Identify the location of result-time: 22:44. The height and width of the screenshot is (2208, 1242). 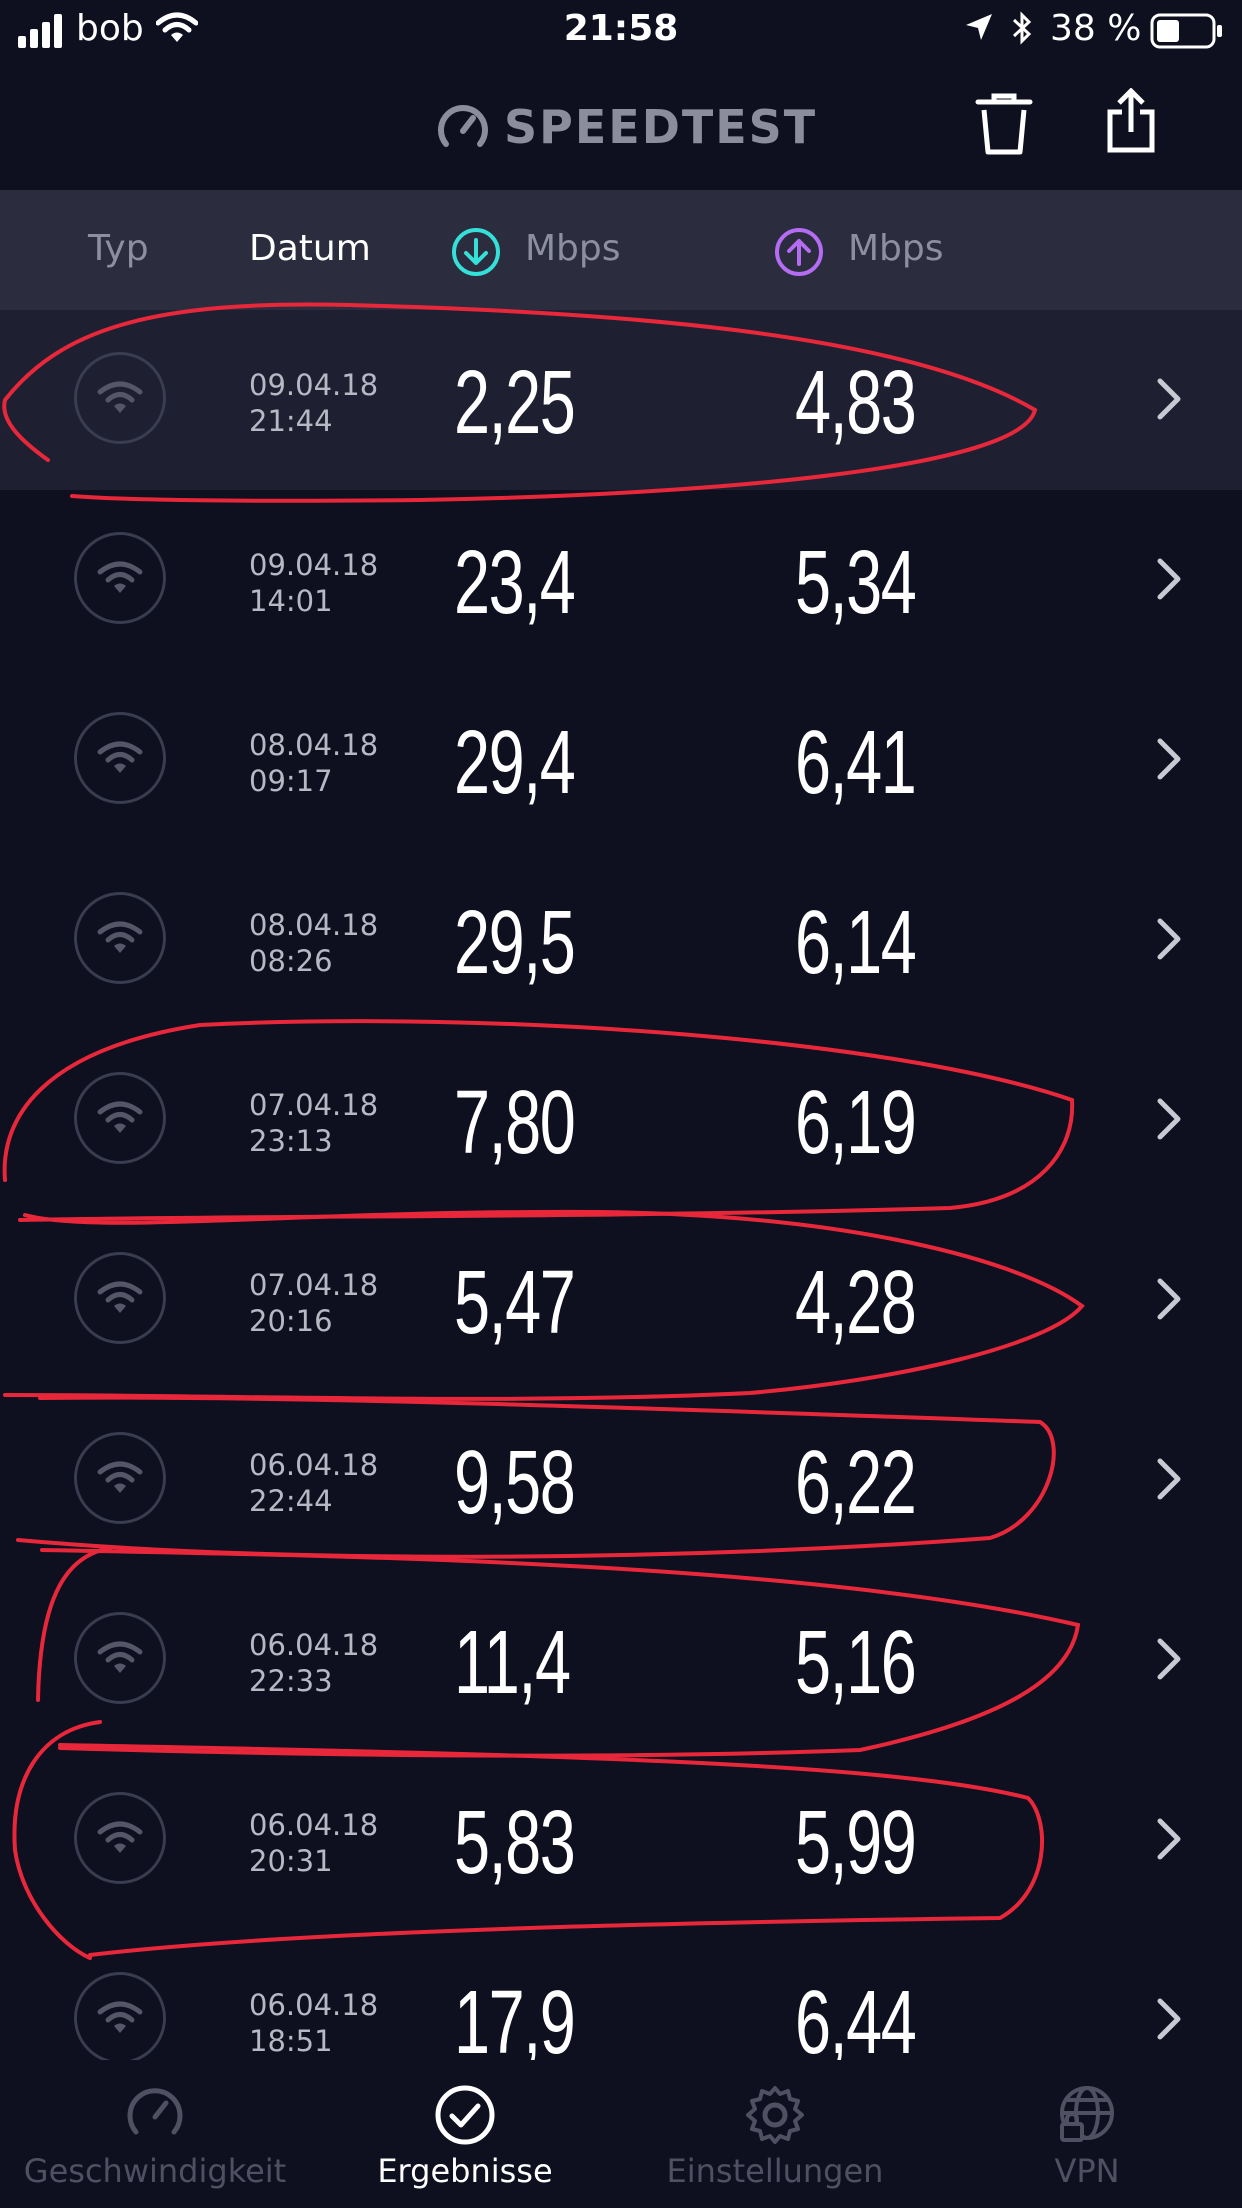
(291, 1501).